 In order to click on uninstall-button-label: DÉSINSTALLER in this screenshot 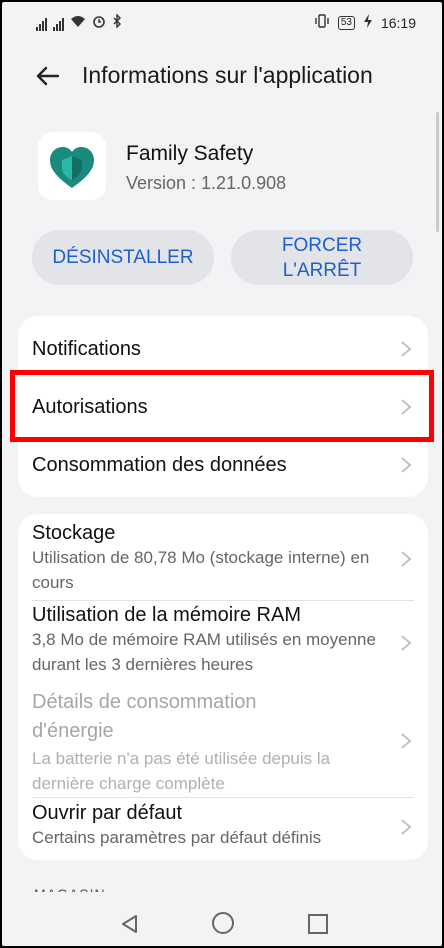, I will do `click(123, 257)`.